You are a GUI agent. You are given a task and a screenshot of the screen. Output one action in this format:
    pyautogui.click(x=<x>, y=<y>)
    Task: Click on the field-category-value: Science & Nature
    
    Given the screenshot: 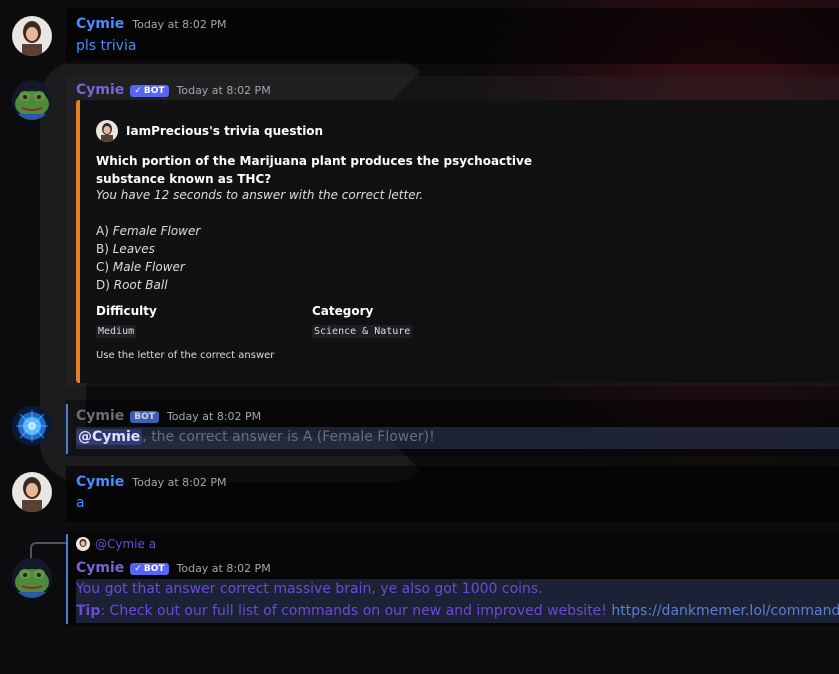 What is the action you would take?
    pyautogui.click(x=362, y=331)
    